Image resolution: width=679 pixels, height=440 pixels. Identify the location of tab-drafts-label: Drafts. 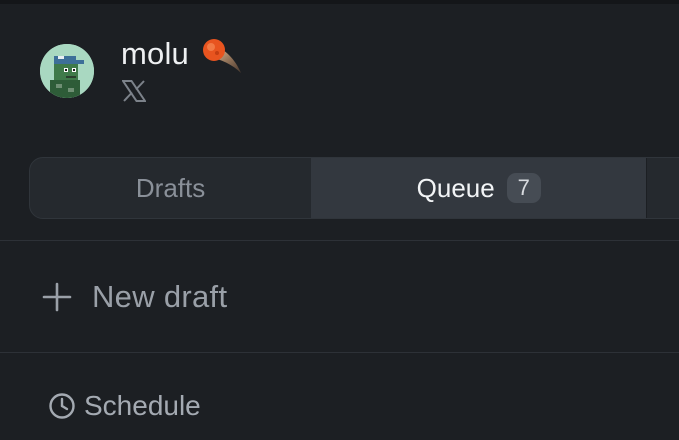
(170, 187).